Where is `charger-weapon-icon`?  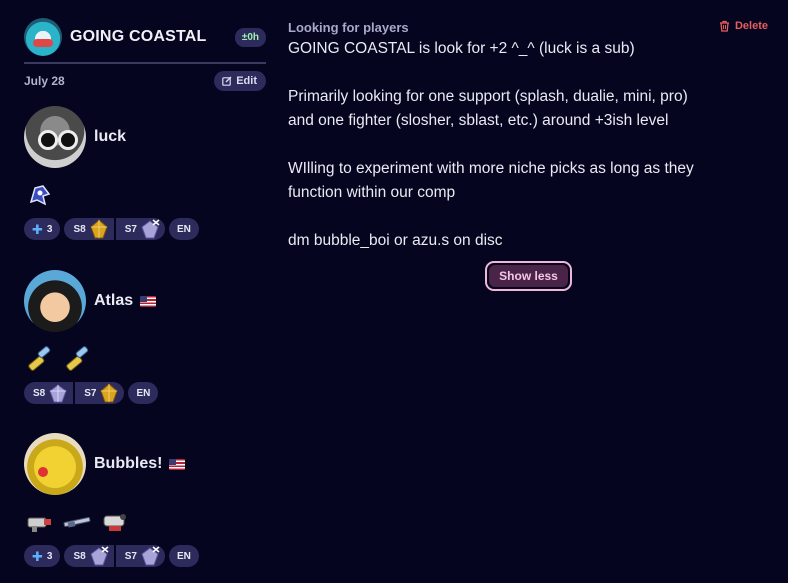 charger-weapon-icon is located at coordinates (77, 522).